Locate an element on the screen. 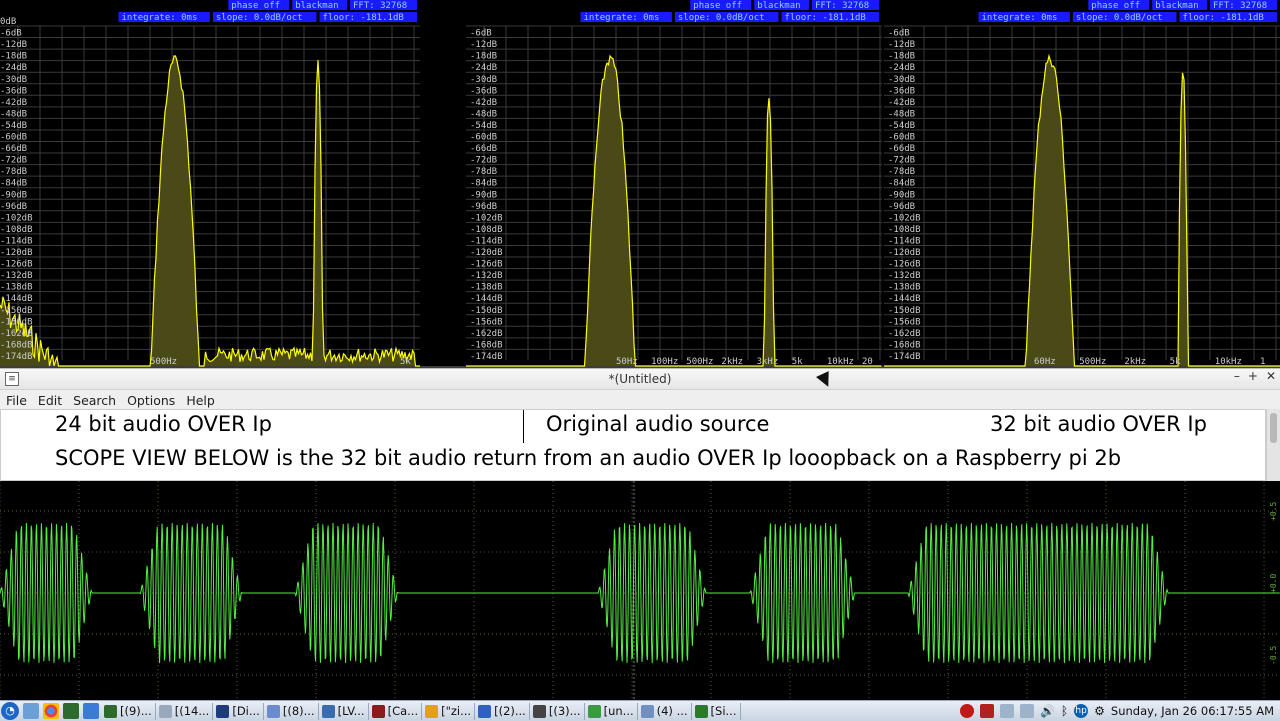 The height and width of the screenshot is (721, 1280). minimize-button: – is located at coordinates (1237, 376).